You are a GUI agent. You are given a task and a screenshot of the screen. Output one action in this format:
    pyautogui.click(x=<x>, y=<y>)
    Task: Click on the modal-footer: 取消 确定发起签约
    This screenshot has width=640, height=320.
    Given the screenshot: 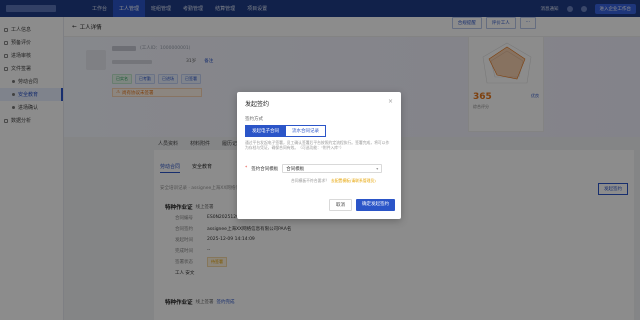 What is the action you would take?
    pyautogui.click(x=362, y=205)
    